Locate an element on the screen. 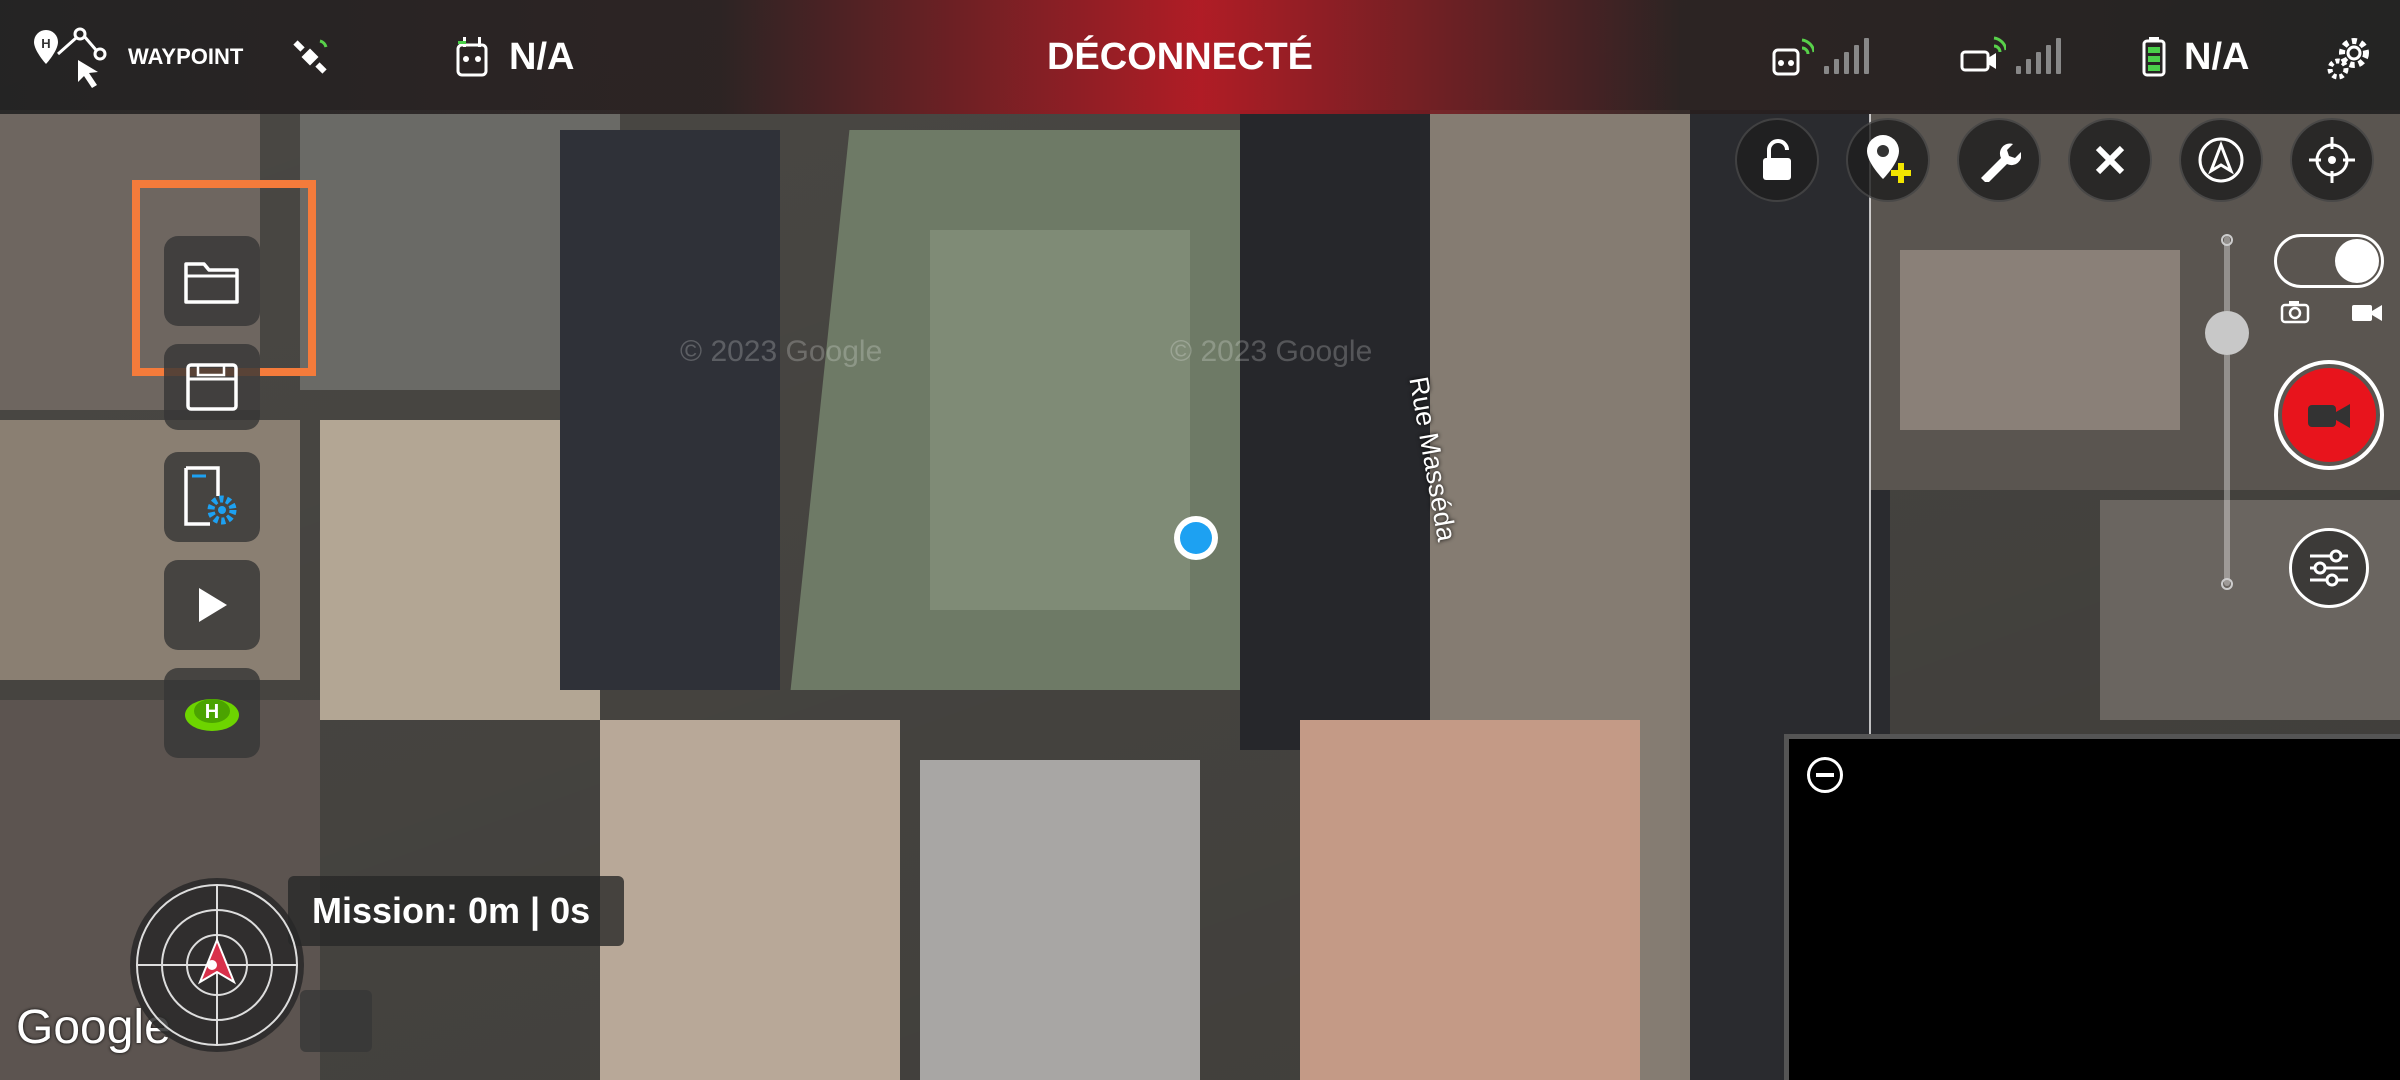  lock-button is located at coordinates (1777, 160).